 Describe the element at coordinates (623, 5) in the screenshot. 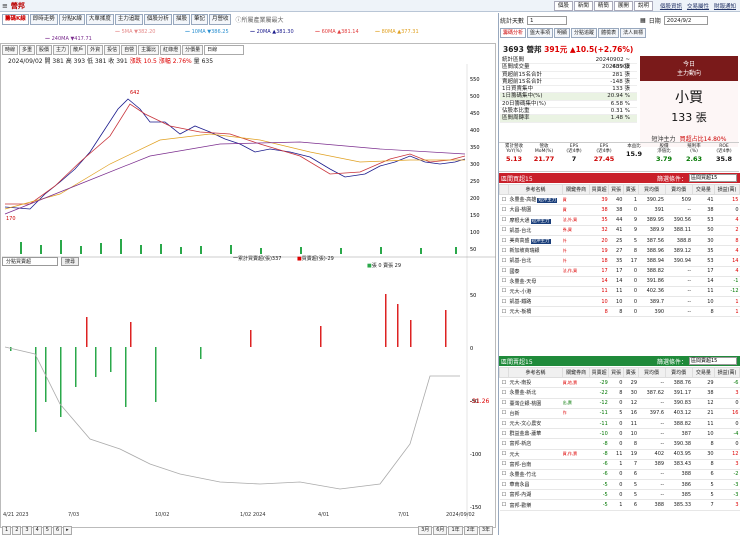

I see `btn-expand: 展開` at that location.